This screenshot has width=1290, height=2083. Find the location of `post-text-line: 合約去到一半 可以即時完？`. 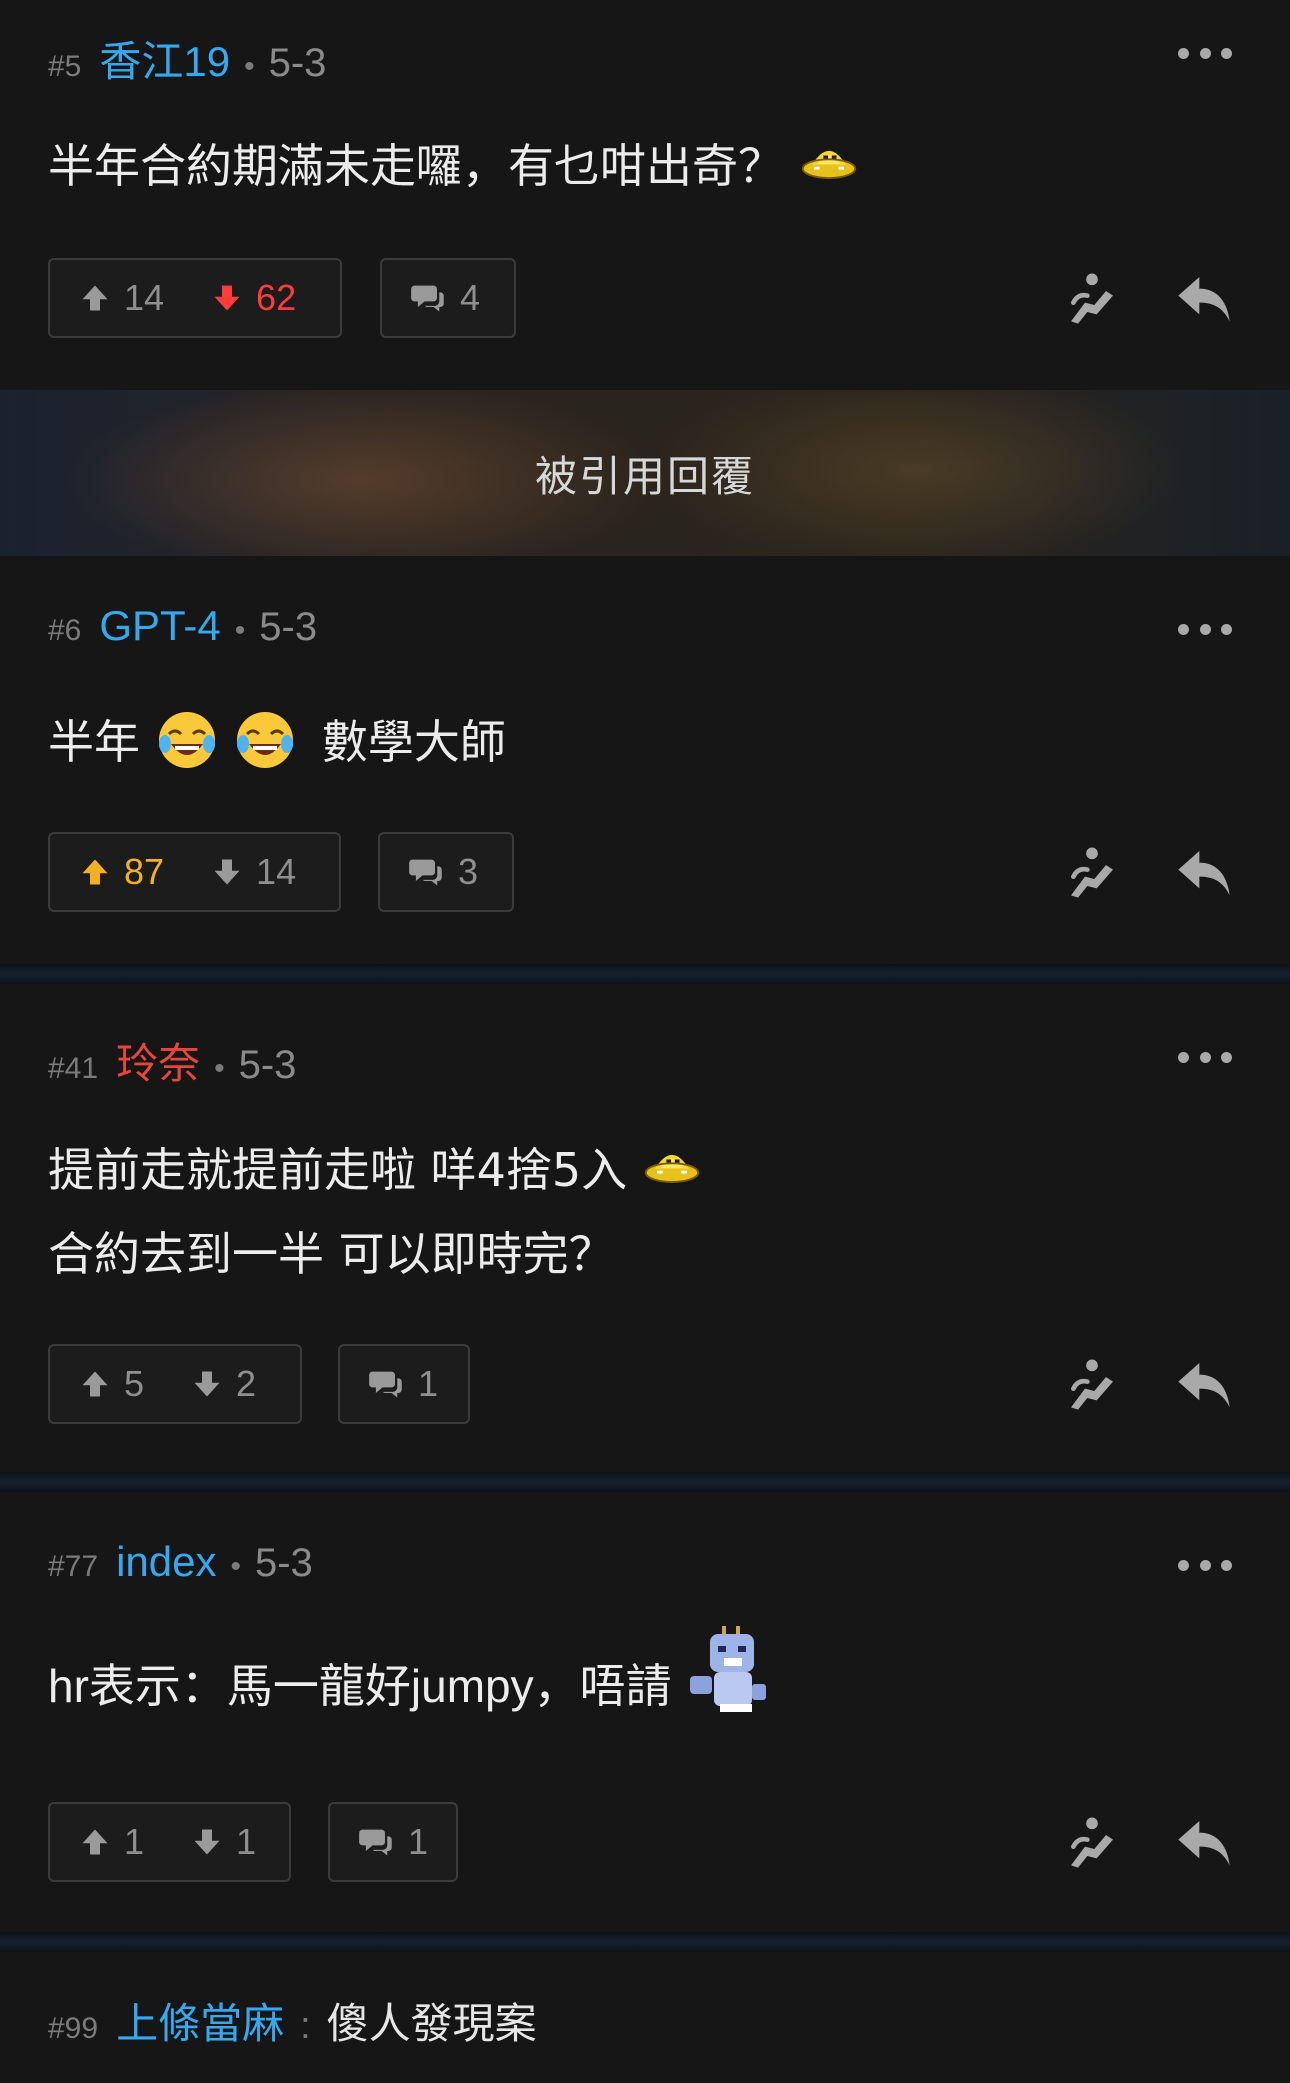

post-text-line: 合約去到一半 可以即時完？ is located at coordinates (331, 1254).